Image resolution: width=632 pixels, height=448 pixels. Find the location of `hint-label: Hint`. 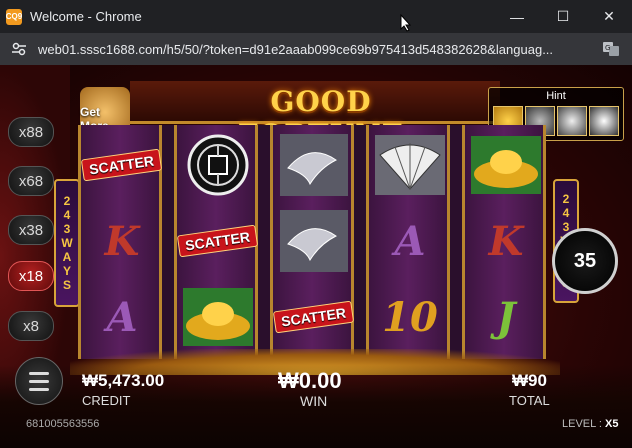

hint-label: Hint is located at coordinates (556, 96).